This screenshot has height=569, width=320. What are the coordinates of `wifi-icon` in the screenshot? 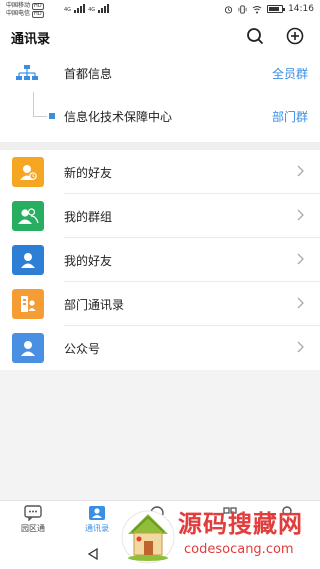 It's located at (257, 9).